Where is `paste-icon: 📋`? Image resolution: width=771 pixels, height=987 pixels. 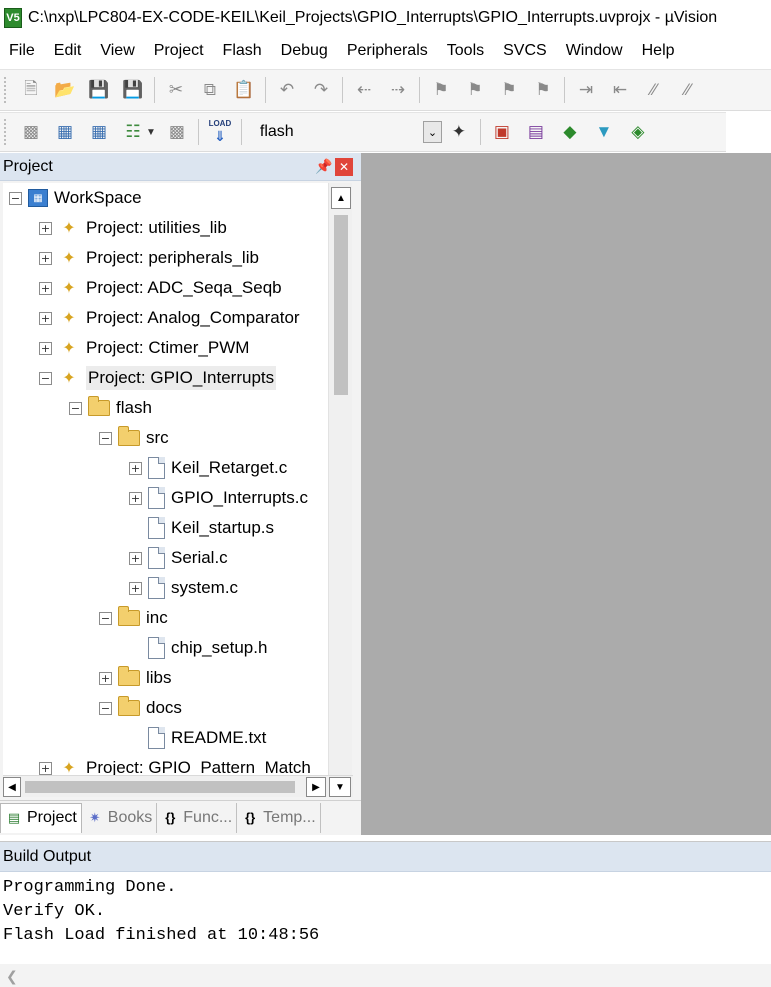 paste-icon: 📋 is located at coordinates (244, 90).